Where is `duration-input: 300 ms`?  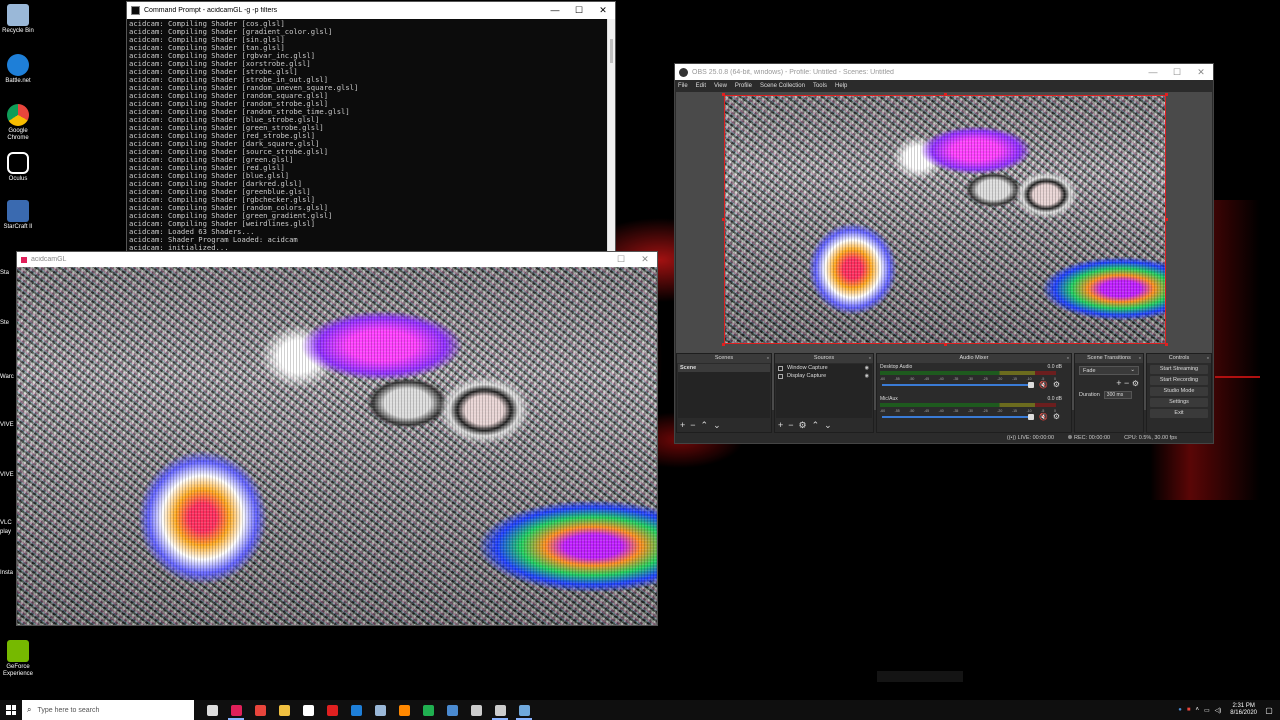
duration-input: 300 ms is located at coordinates (1117, 395).